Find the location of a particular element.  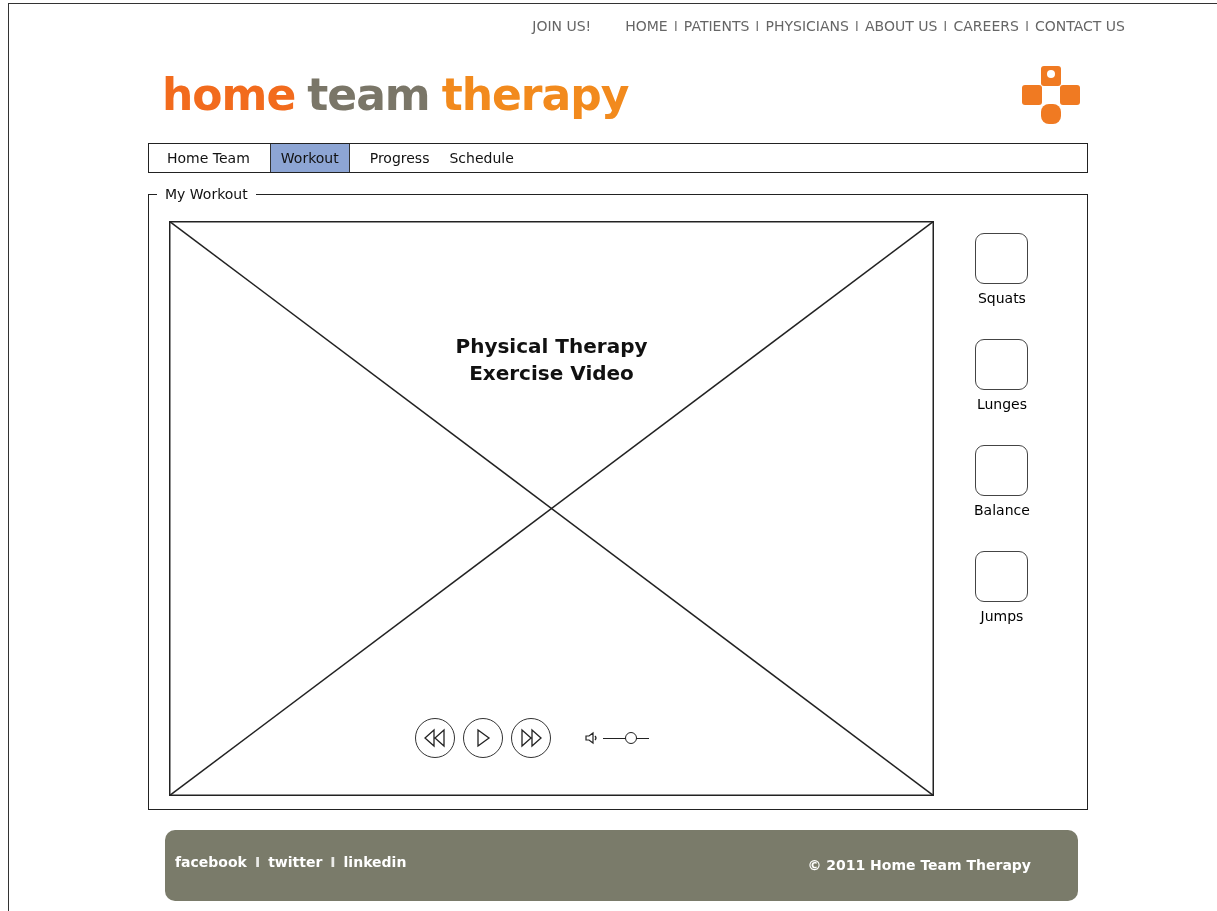

play-icon is located at coordinates (483, 738).